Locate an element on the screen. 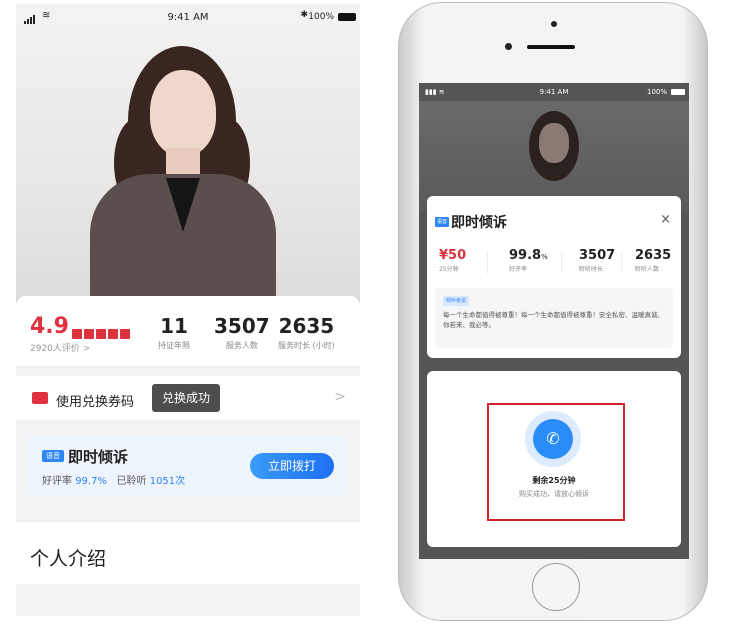 The width and height of the screenshot is (729, 623). call-button: ✆ is located at coordinates (553, 439).